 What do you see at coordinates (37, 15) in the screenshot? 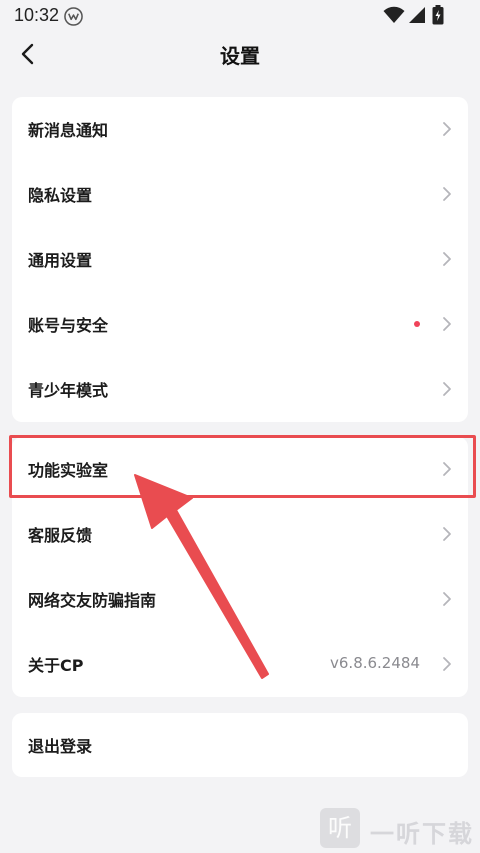
I see `status-time: 10:32` at bounding box center [37, 15].